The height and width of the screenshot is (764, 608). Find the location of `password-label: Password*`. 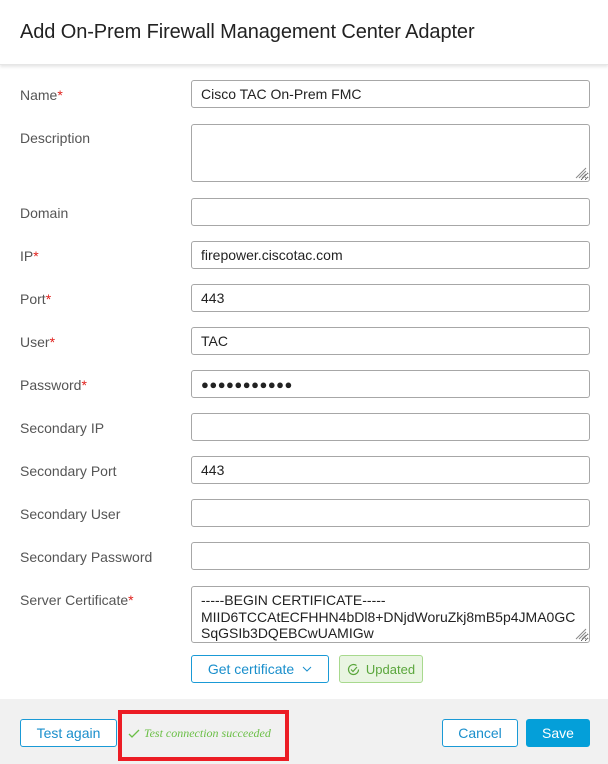

password-label: Password* is located at coordinates (53, 385).